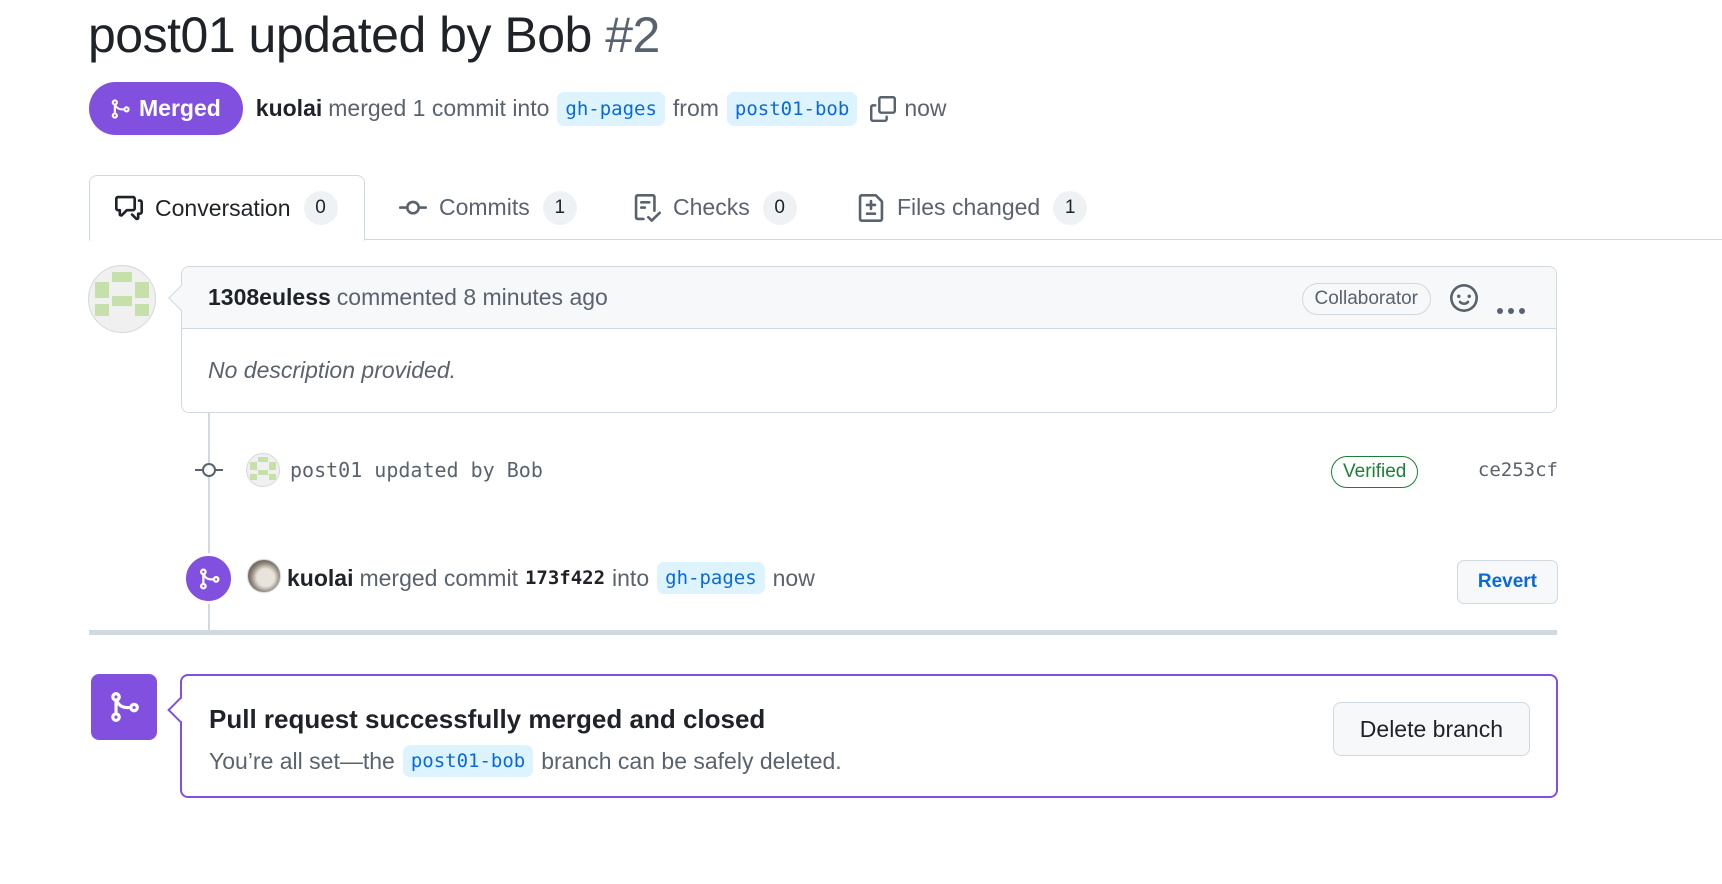  Describe the element at coordinates (632, 35) in the screenshot. I see `pr-number: #2` at that location.